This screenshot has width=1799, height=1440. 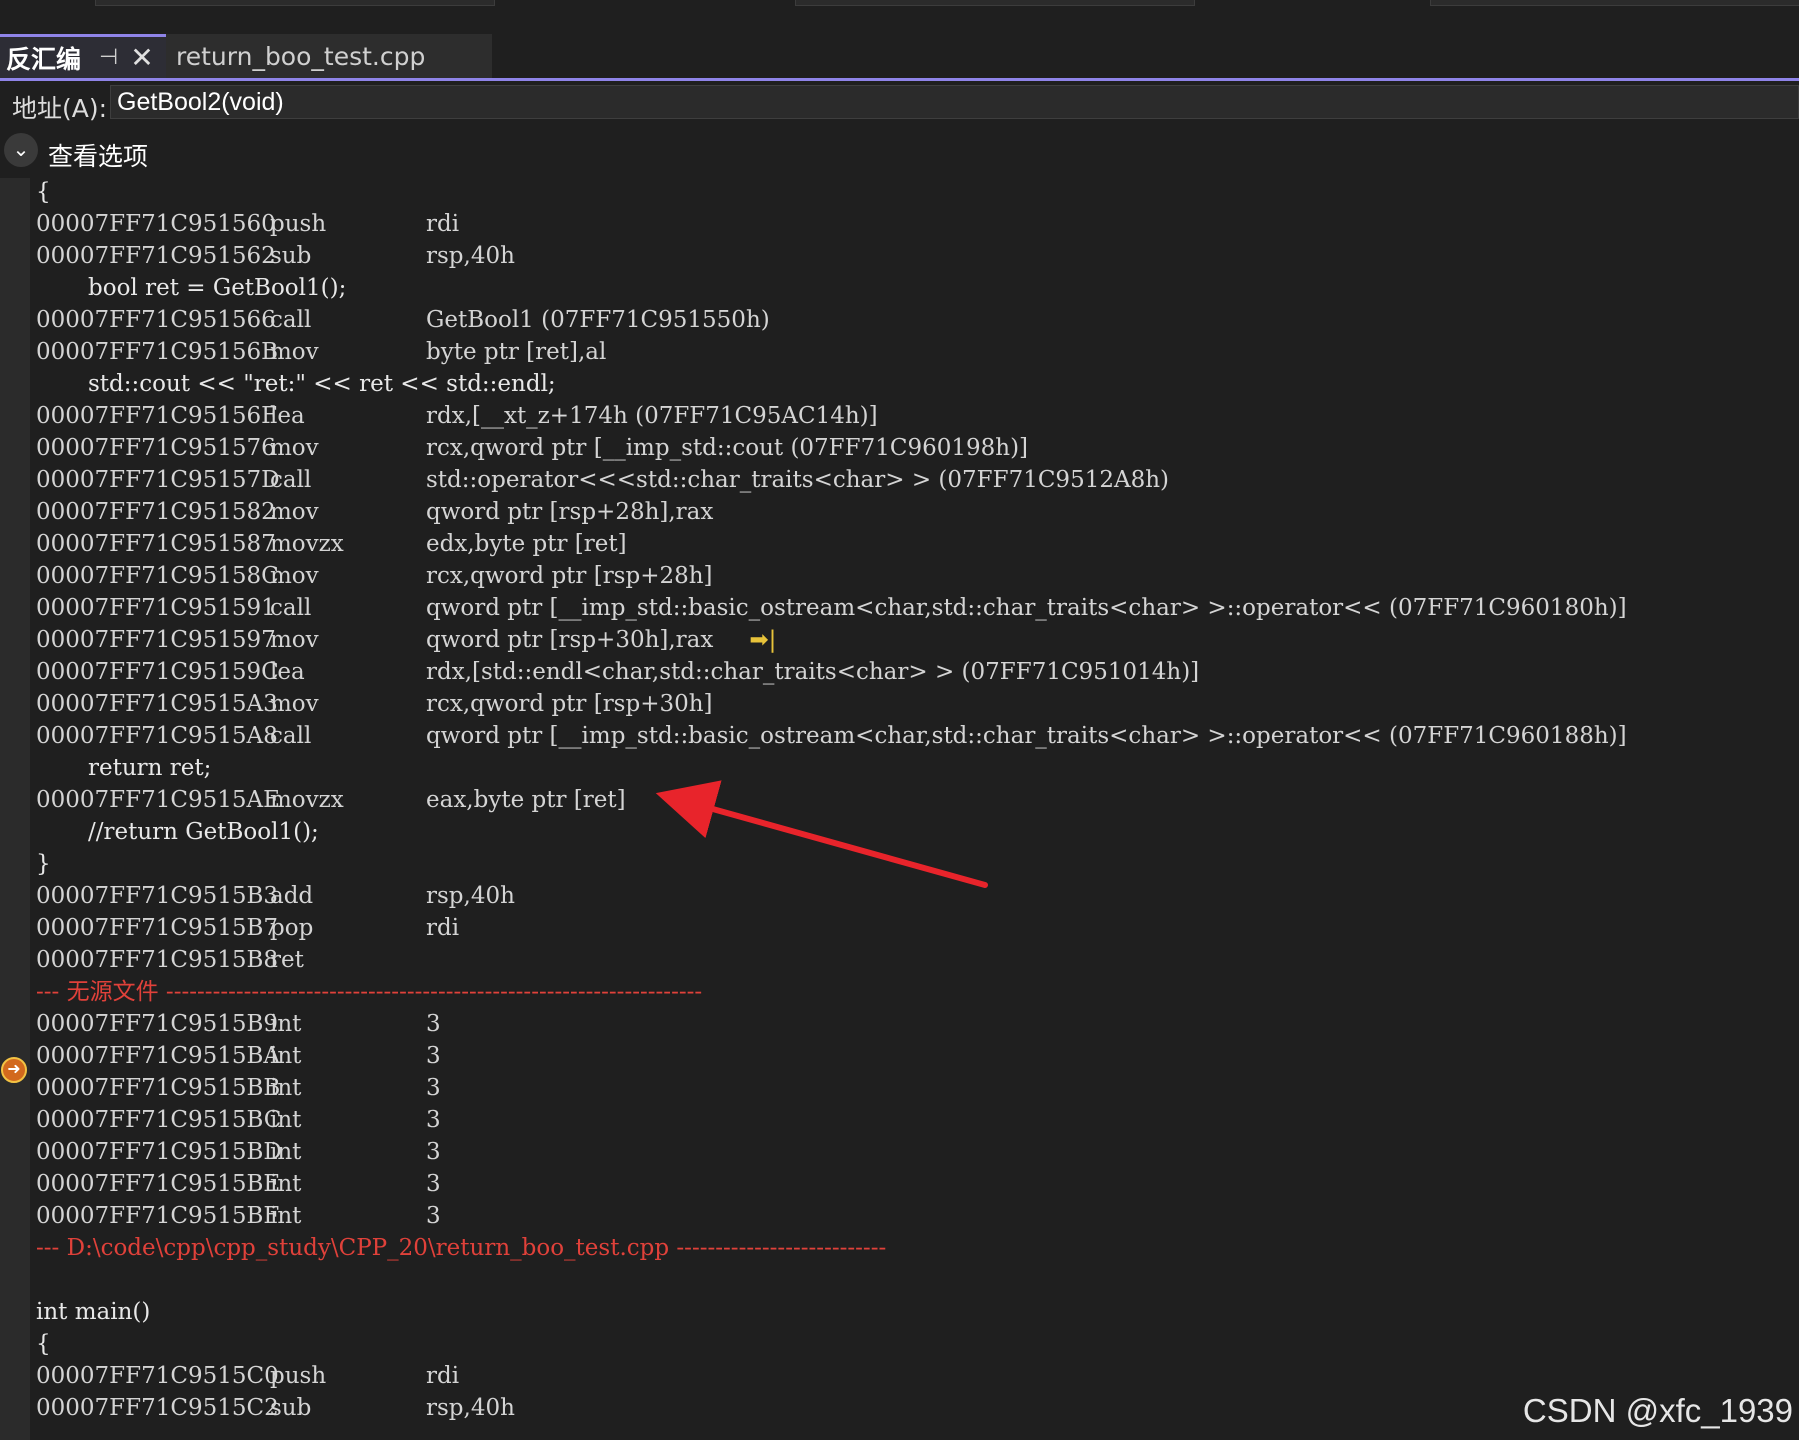 I want to click on asm-operands: qword ptr [rsp+30h],rax, so click(x=570, y=640).